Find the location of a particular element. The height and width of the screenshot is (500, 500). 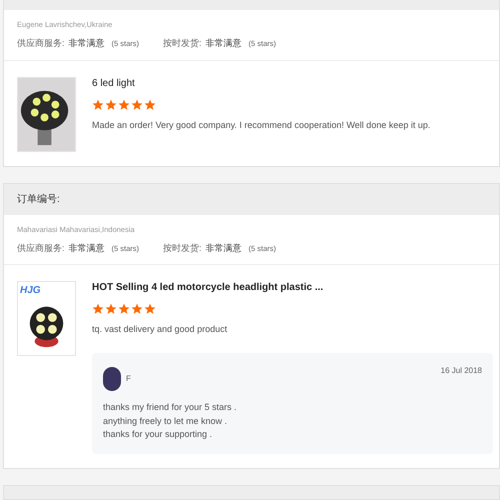

reply-date: 16 Jul 2018 is located at coordinates (461, 371).